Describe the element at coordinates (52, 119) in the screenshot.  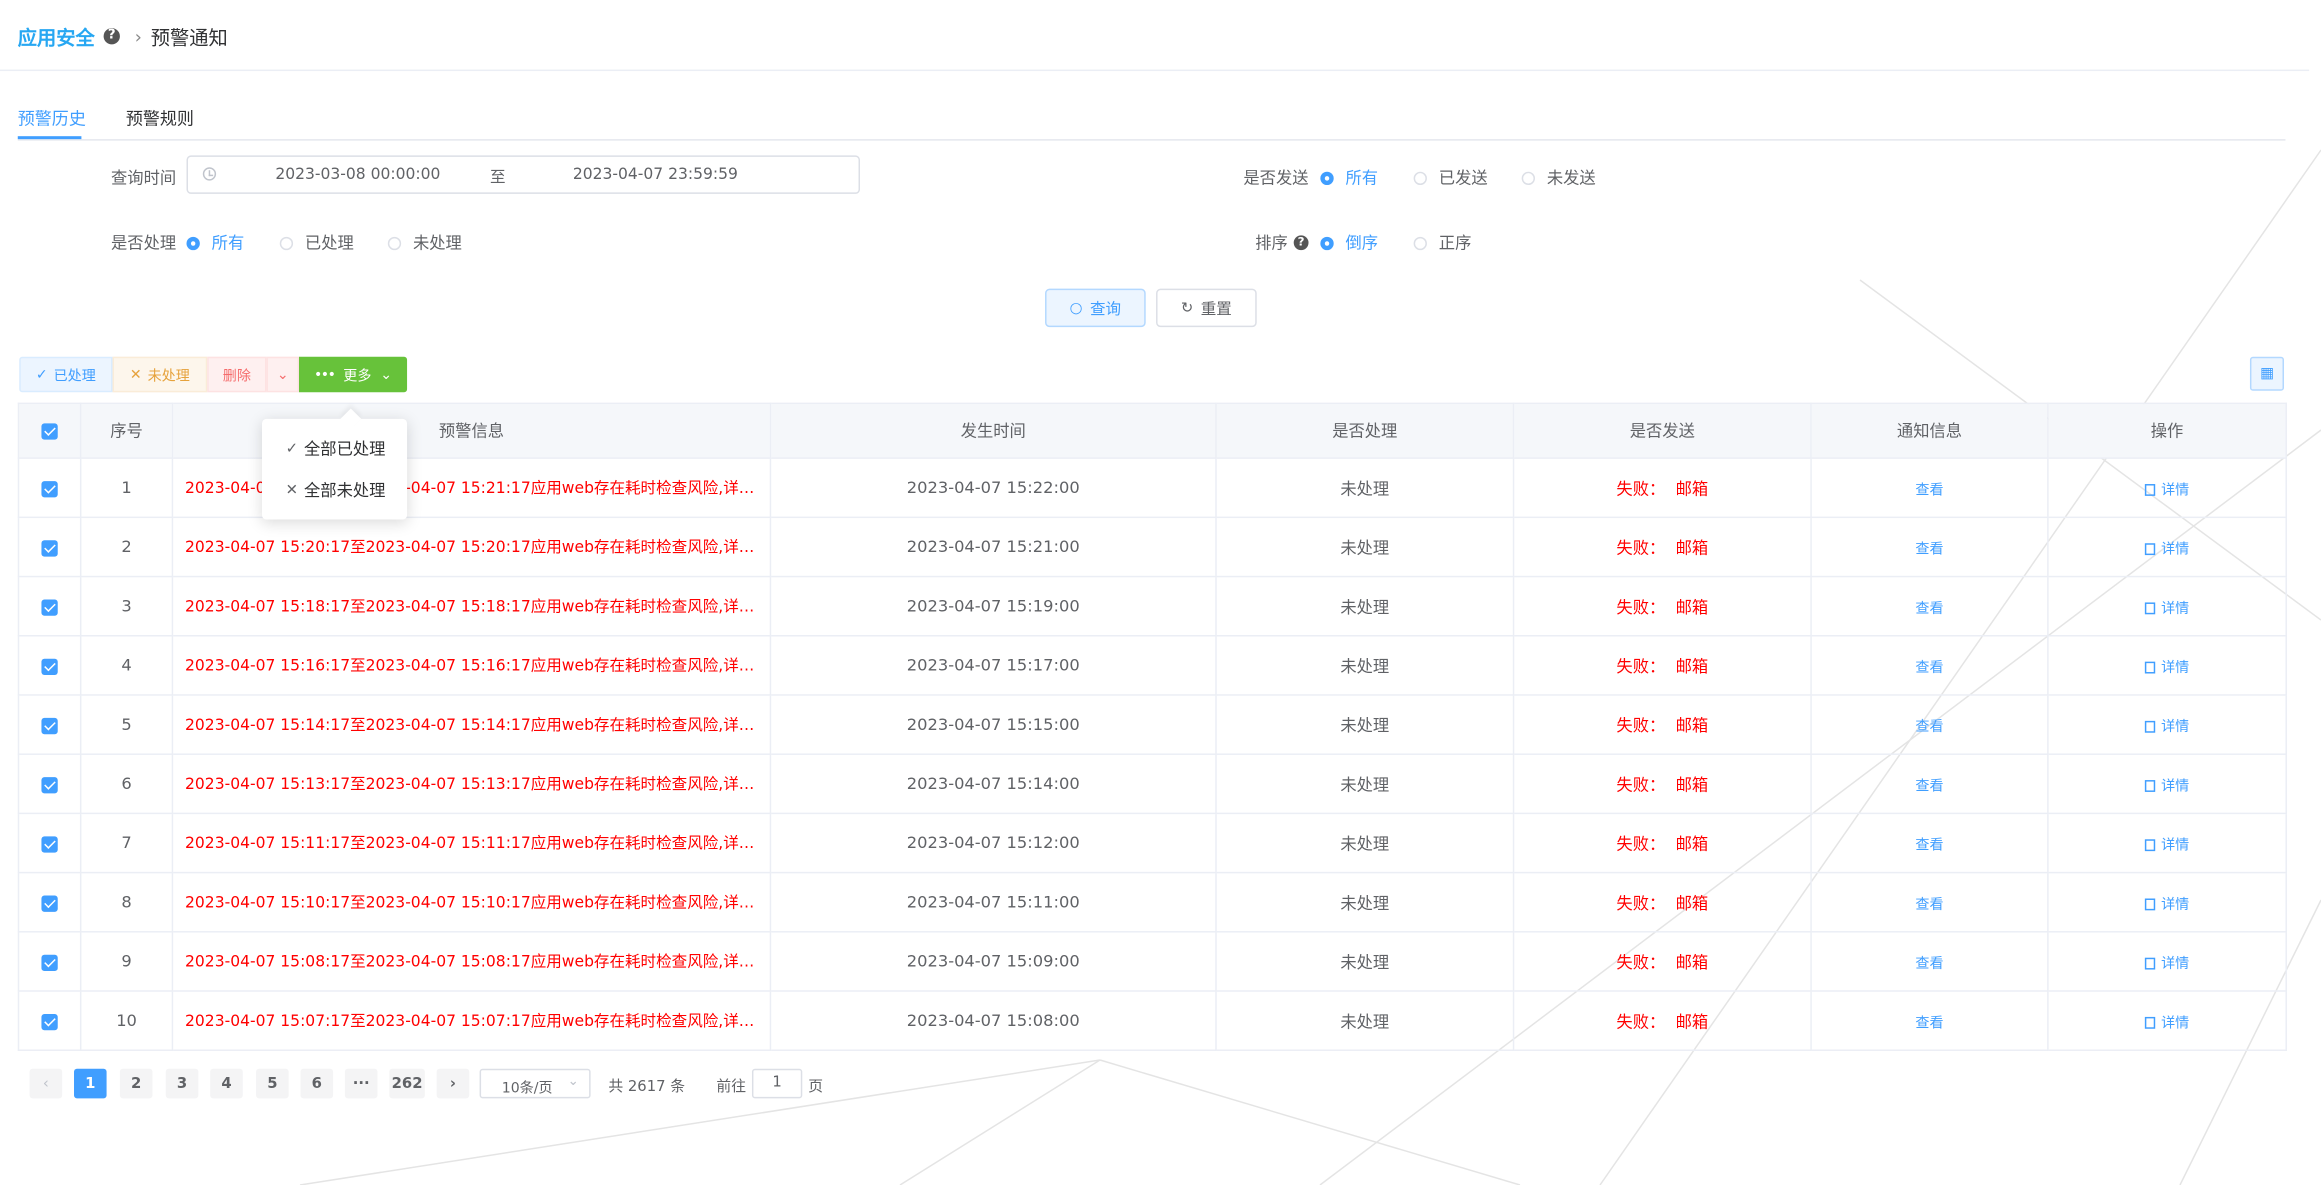
I see `tab-alert-history: 预警历史` at that location.